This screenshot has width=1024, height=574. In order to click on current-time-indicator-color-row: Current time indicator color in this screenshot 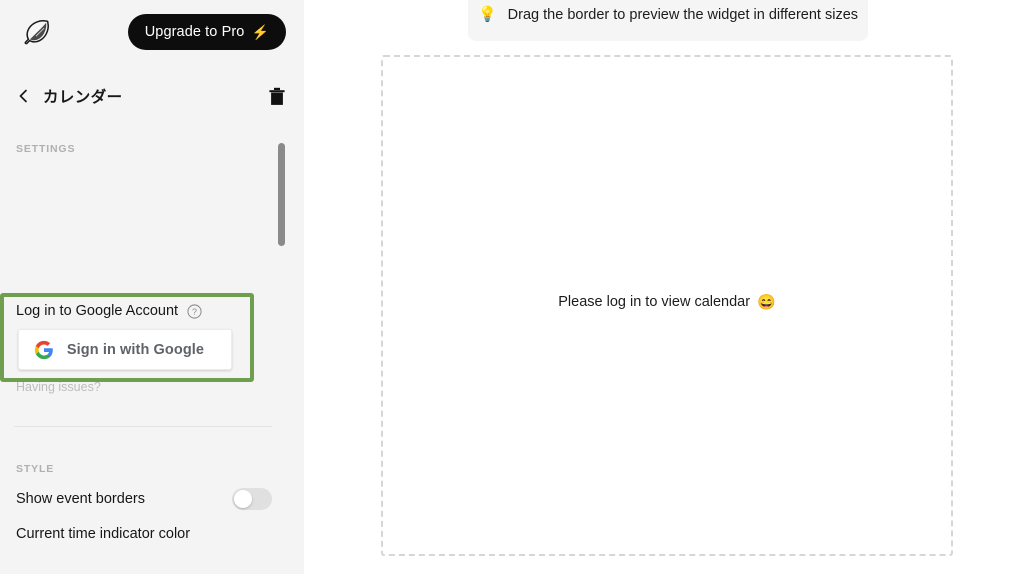, I will do `click(144, 534)`.